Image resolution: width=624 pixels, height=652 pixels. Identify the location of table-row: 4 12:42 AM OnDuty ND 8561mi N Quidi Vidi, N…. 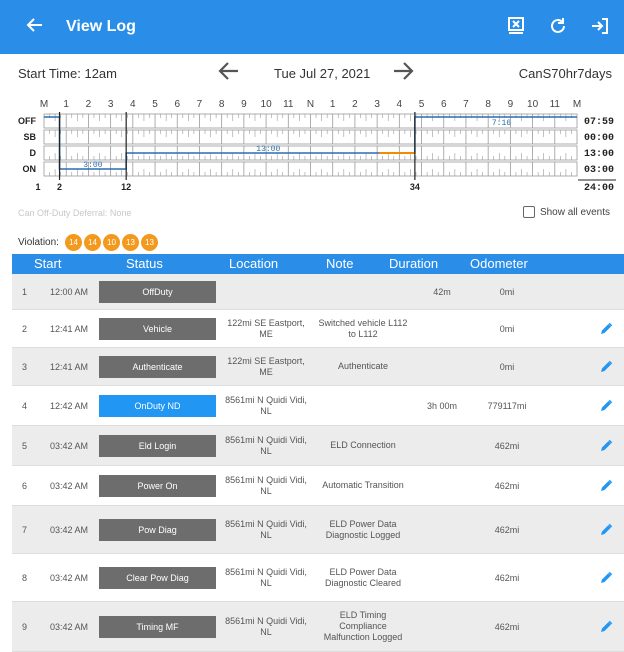
(318, 406).